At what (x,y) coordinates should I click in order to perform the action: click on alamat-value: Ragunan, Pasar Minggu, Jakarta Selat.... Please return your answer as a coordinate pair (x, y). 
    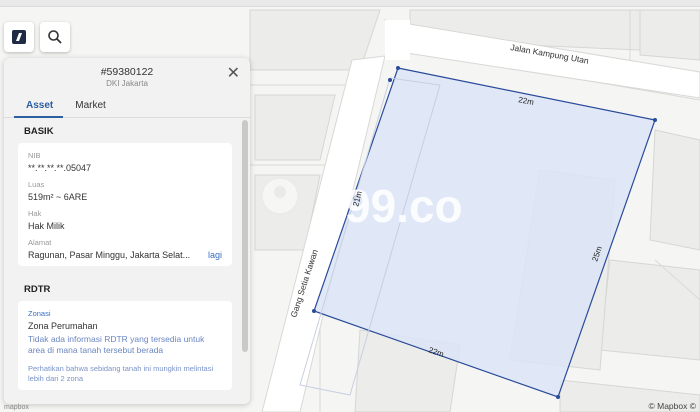
    Looking at the image, I should click on (109, 255).